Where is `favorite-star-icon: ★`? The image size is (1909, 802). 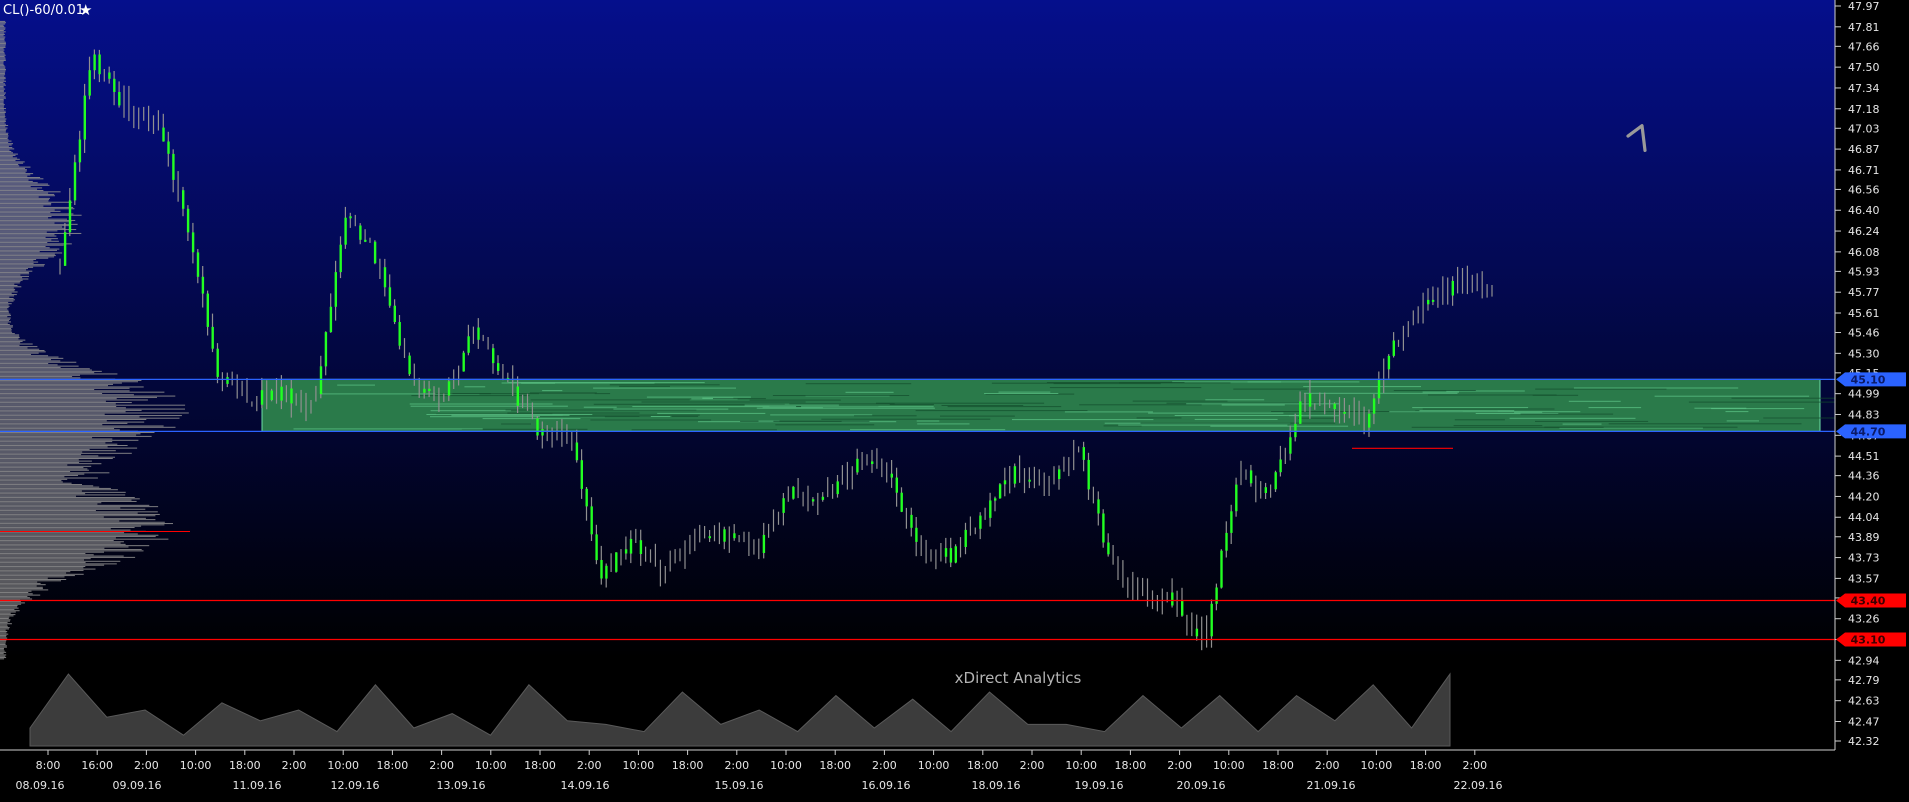 favorite-star-icon: ★ is located at coordinates (85, 10).